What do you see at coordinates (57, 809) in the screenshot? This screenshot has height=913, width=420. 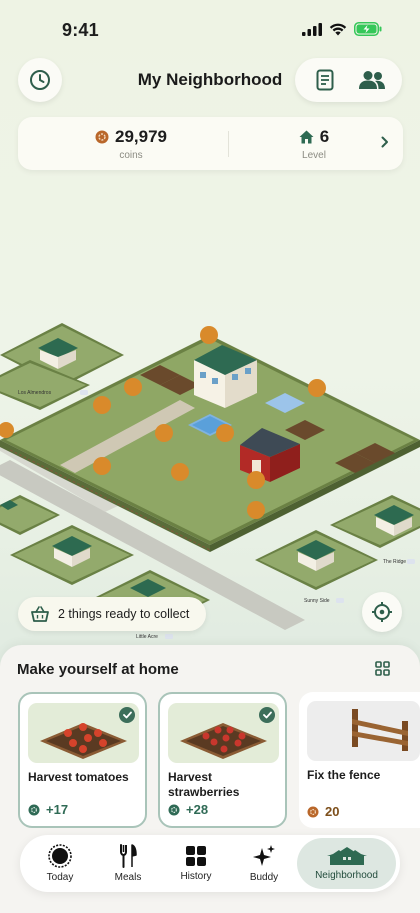 I see `task-reward-value: +17` at bounding box center [57, 809].